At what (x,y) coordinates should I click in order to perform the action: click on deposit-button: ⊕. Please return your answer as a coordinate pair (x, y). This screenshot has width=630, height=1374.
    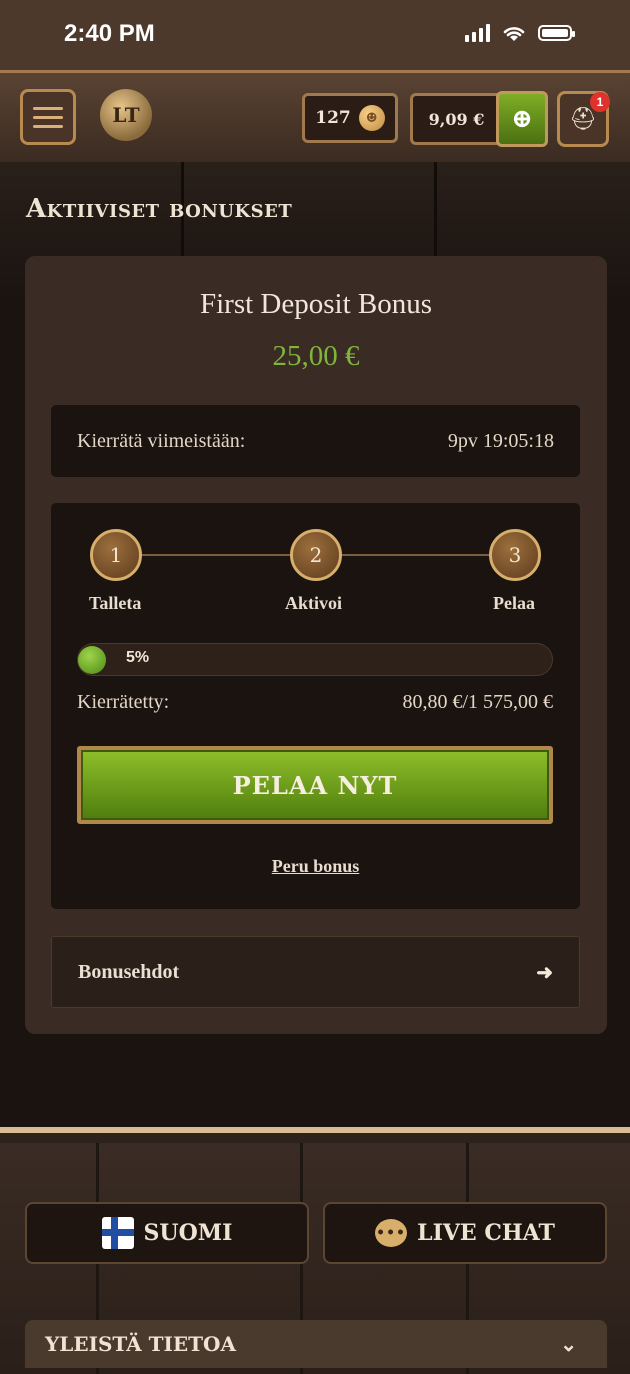
    Looking at the image, I should click on (522, 119).